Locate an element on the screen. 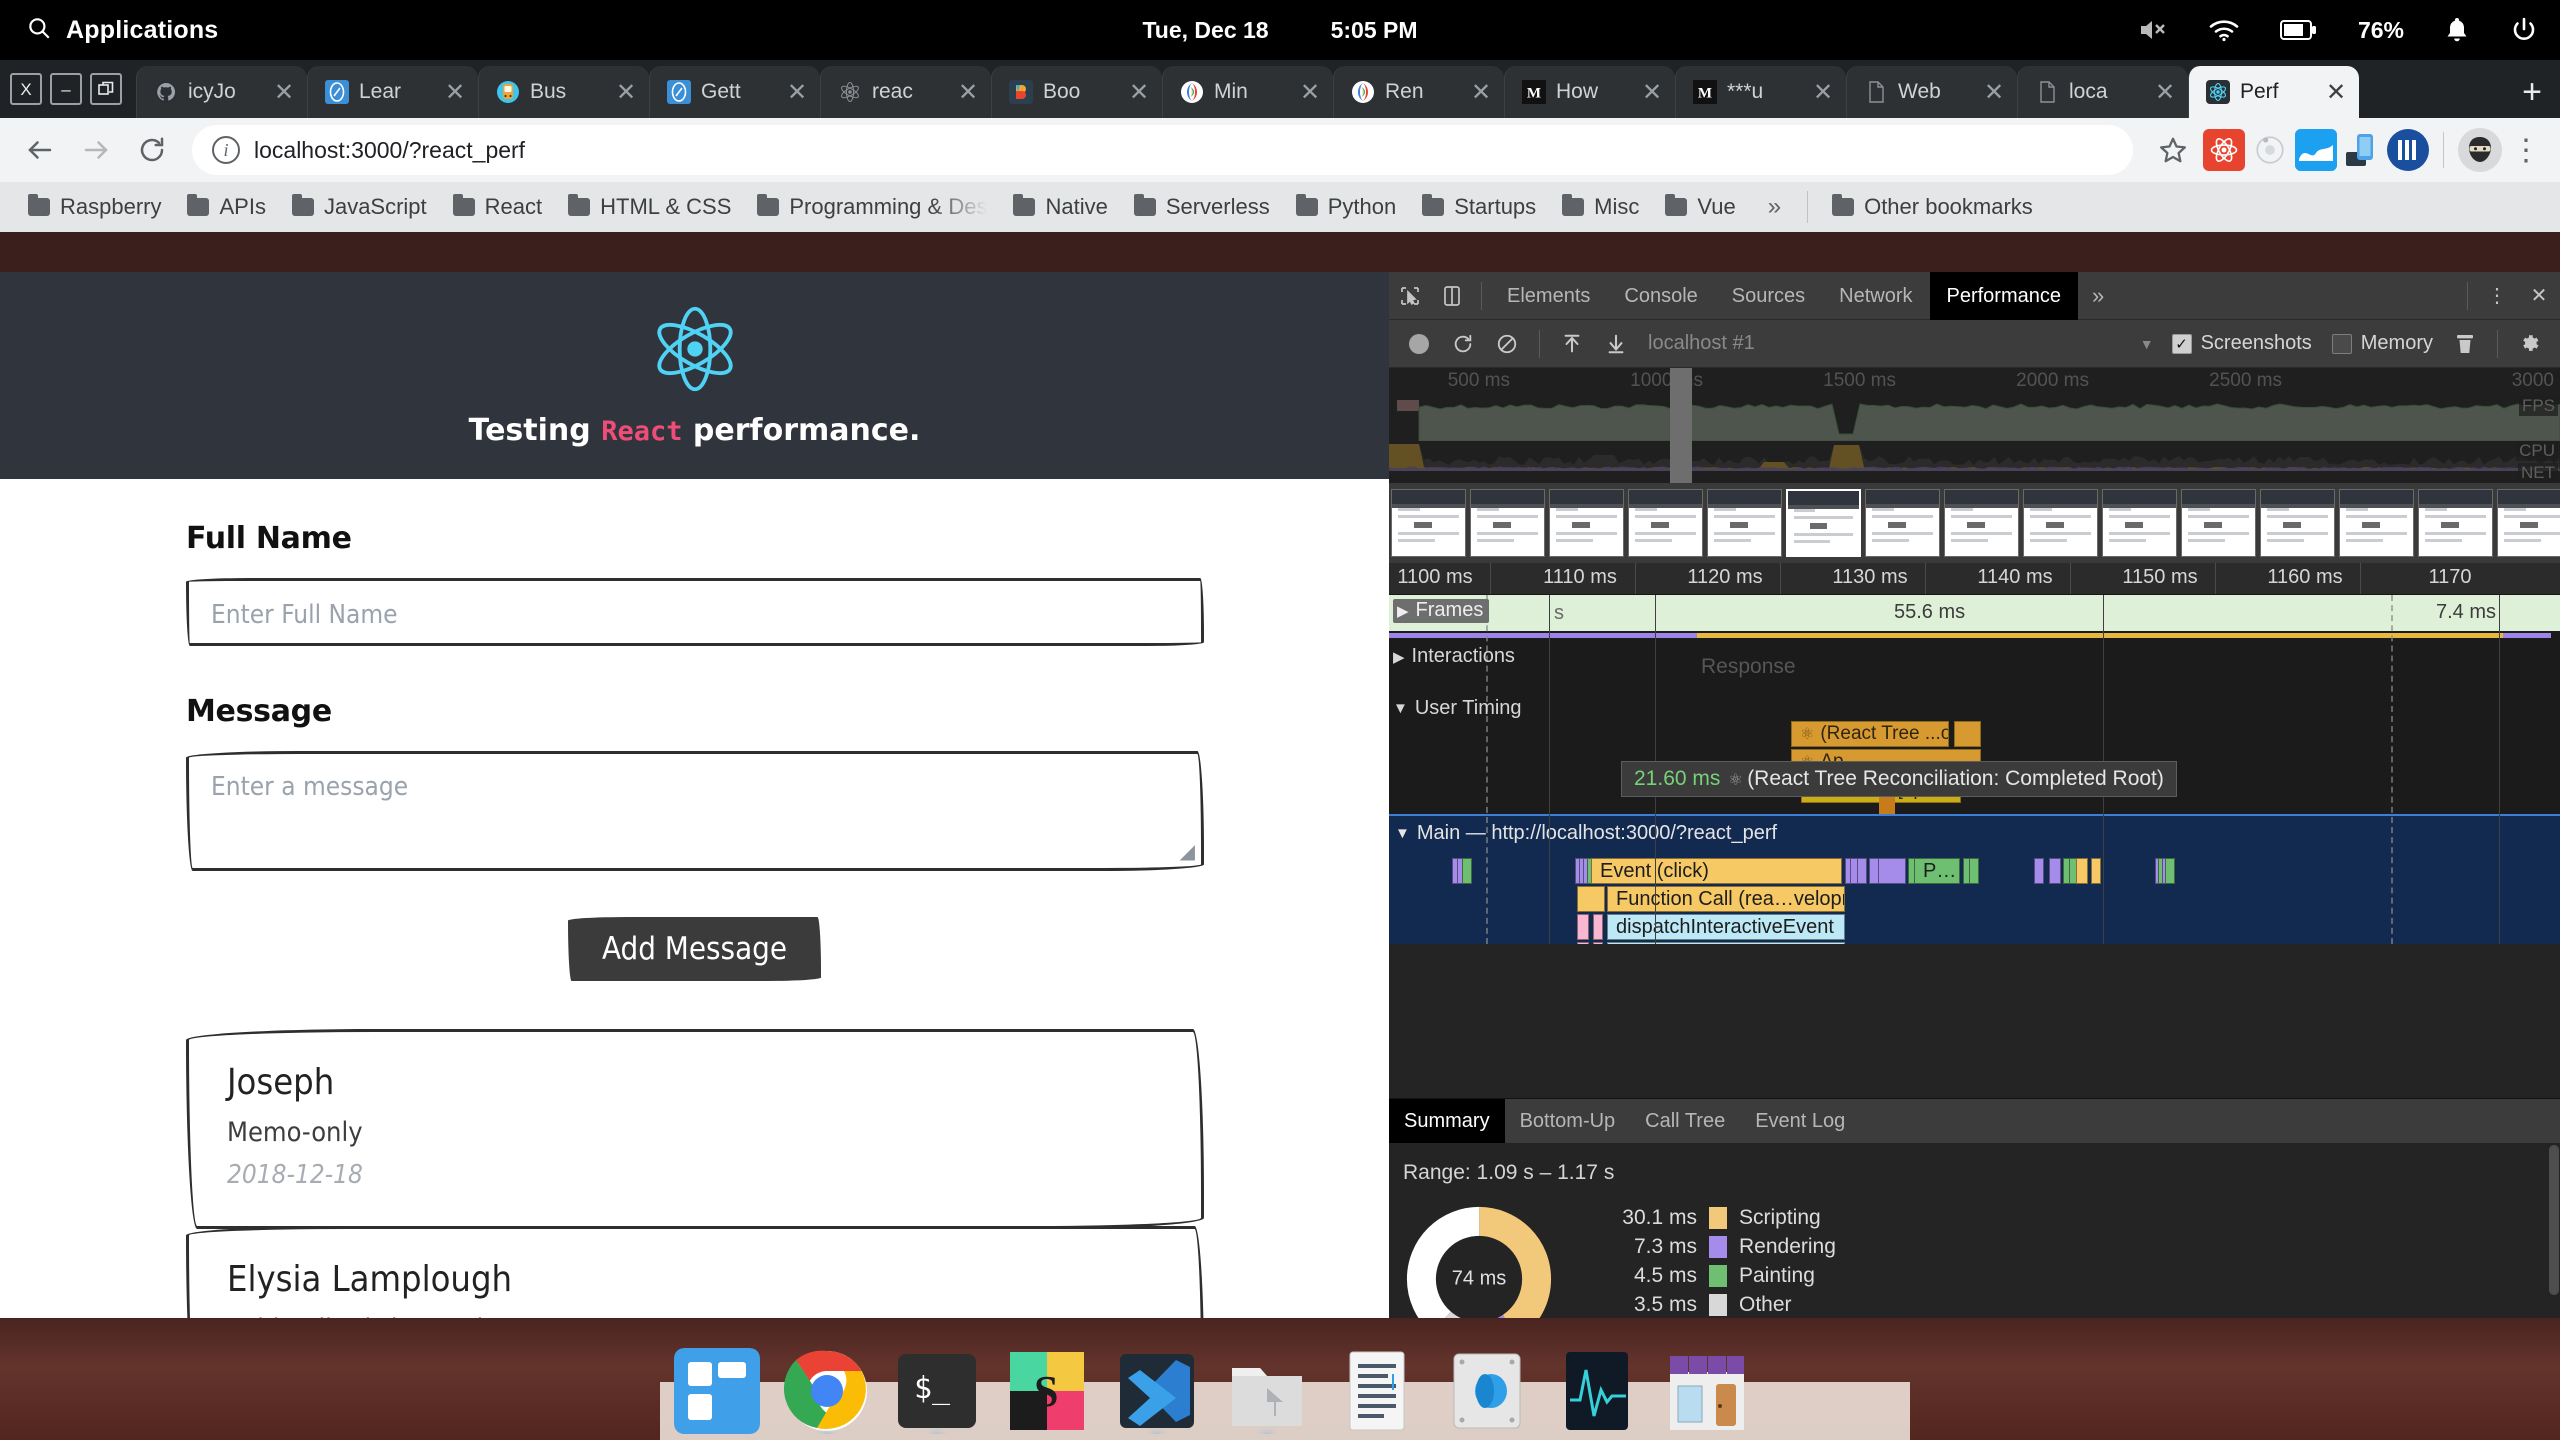 This screenshot has width=2560, height=1440. message-field: Enter a message ◢ is located at coordinates (695, 811).